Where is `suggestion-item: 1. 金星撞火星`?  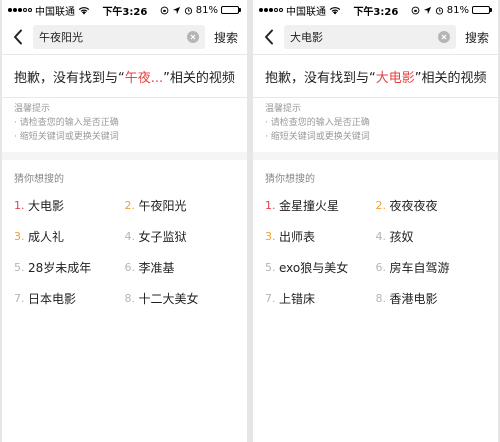 suggestion-item: 1. 金星撞火星 is located at coordinates (320, 205).